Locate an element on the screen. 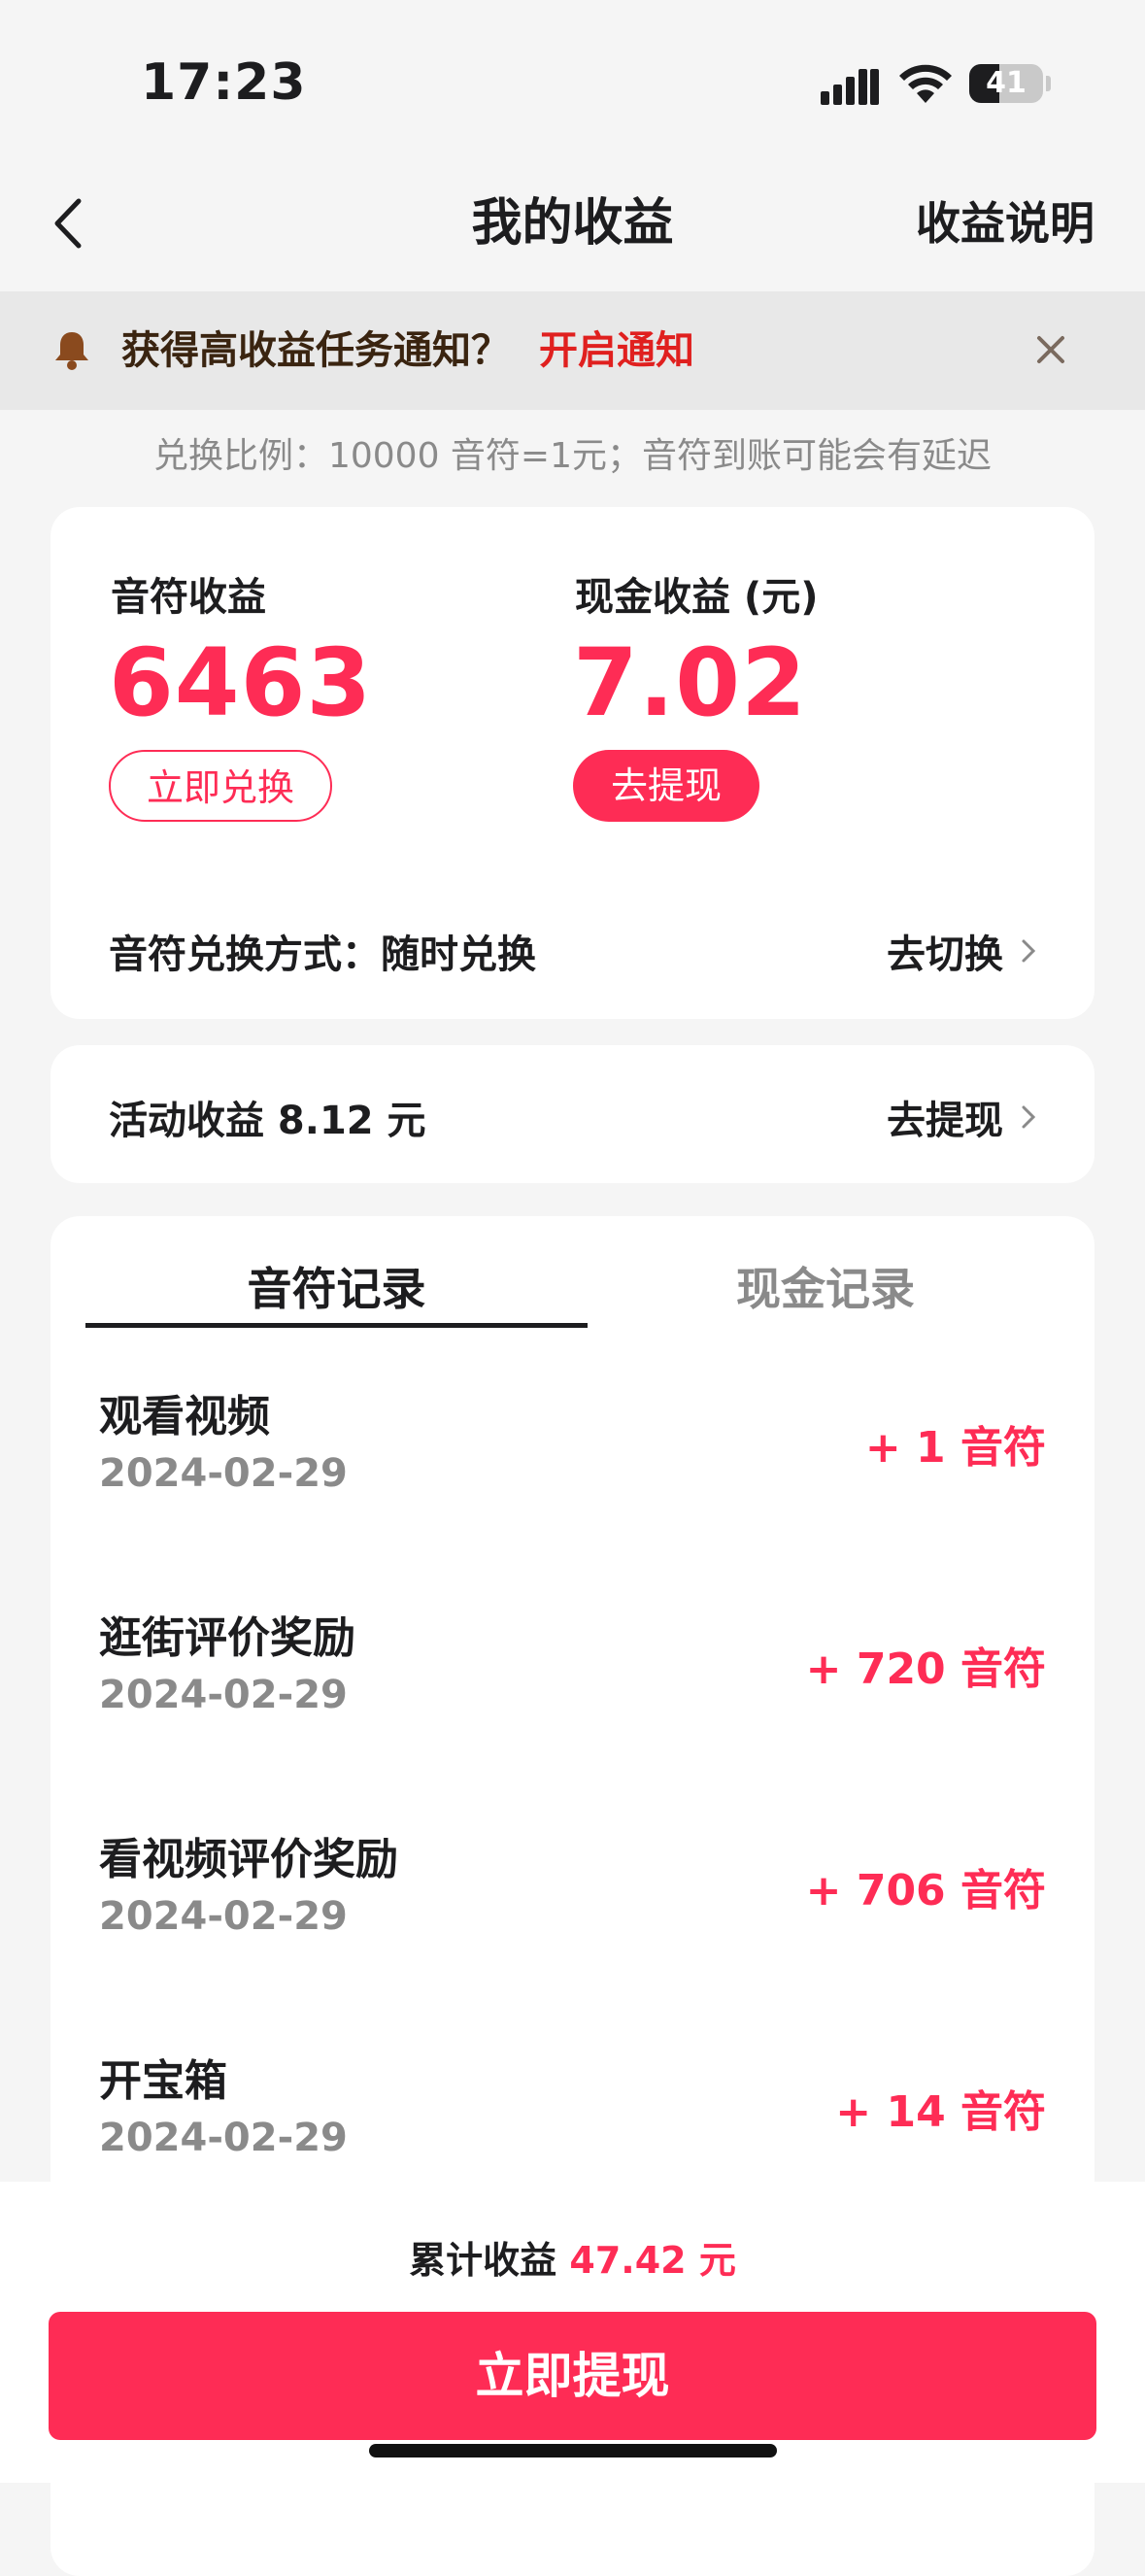 This screenshot has width=1145, height=2576. total-earnings: 累计收益 47.42 元 is located at coordinates (572, 2257).